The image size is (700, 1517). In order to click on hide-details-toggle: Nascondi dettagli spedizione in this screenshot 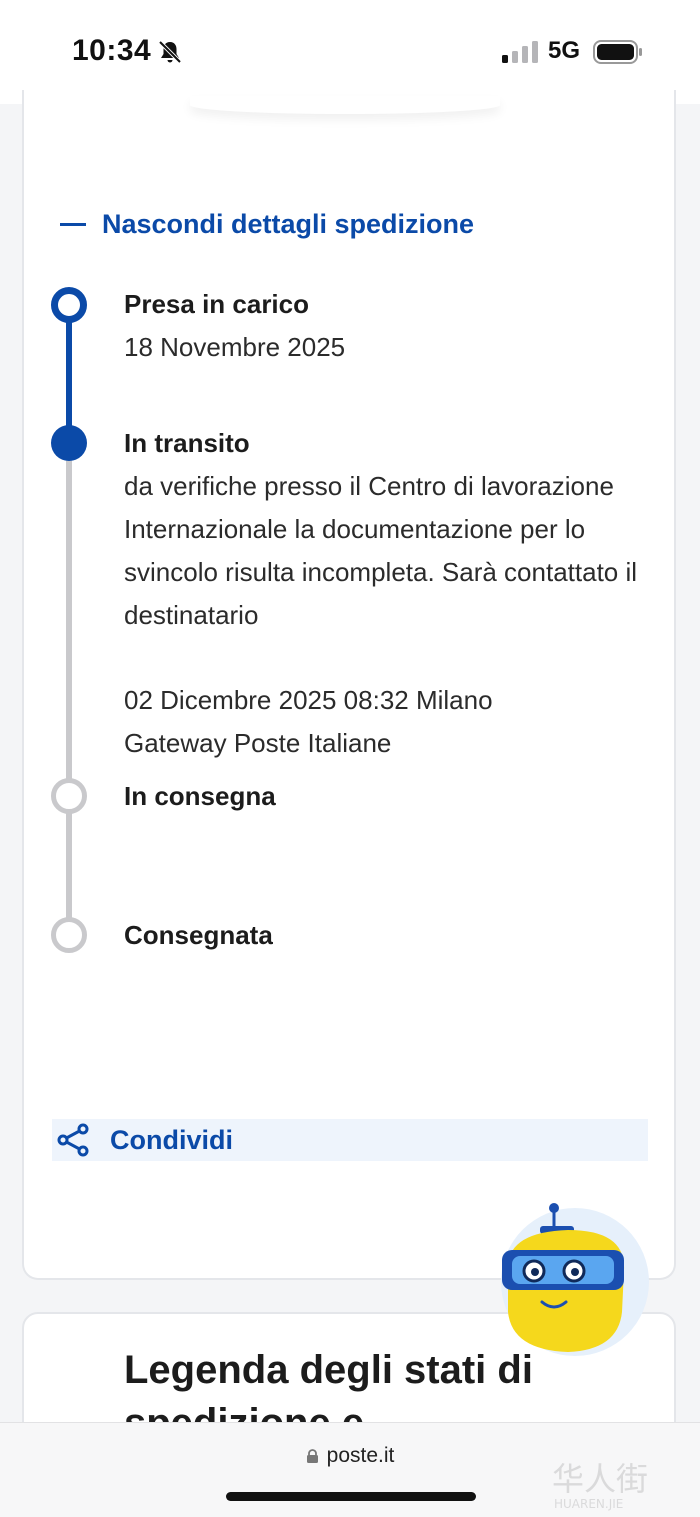, I will do `click(267, 224)`.